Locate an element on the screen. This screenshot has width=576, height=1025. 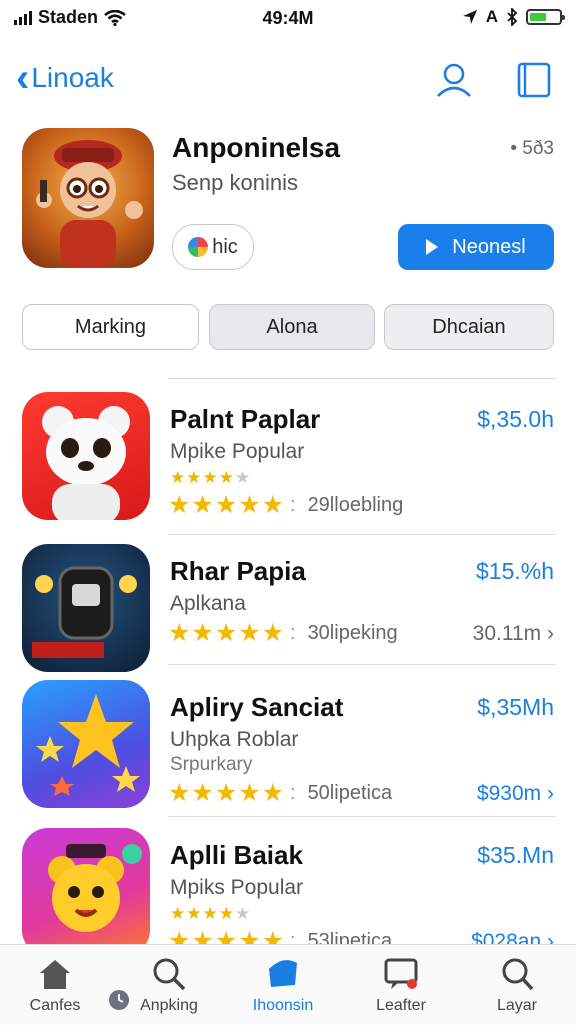
app-subtitle: Mpiks Popular is located at coordinates (237, 887).